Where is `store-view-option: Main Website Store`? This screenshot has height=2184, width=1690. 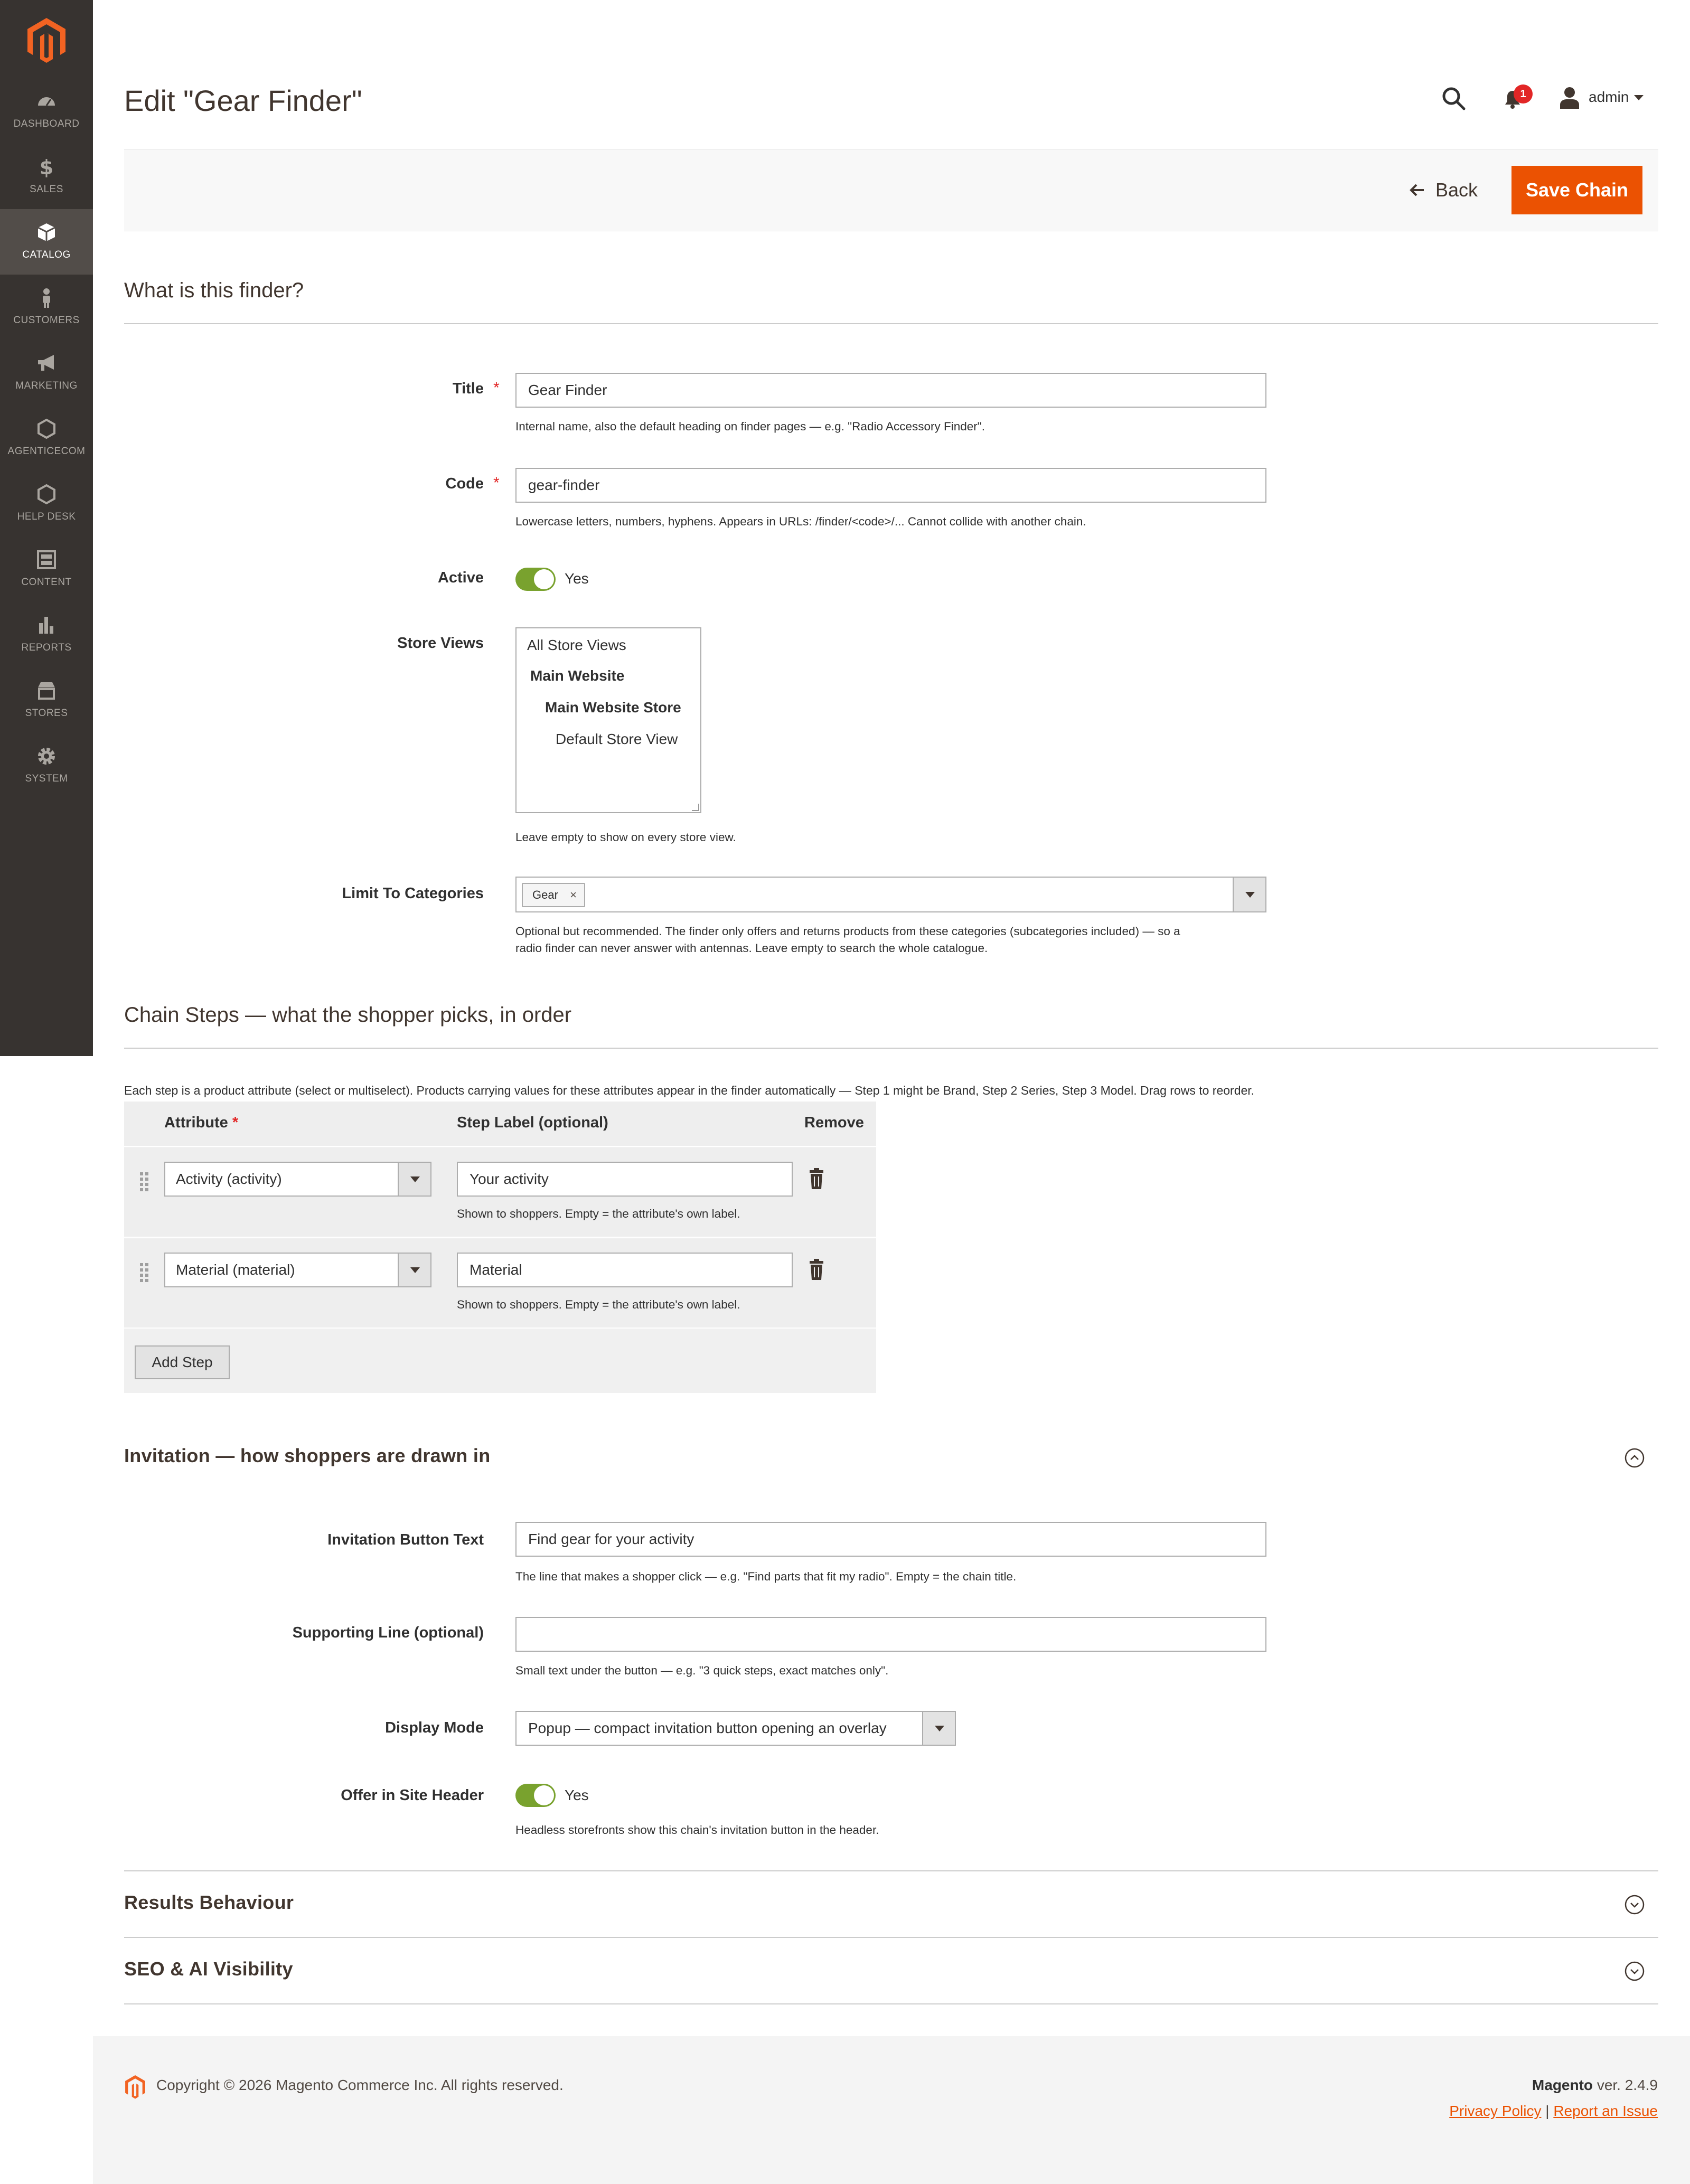 store-view-option: Main Website Store is located at coordinates (613, 707).